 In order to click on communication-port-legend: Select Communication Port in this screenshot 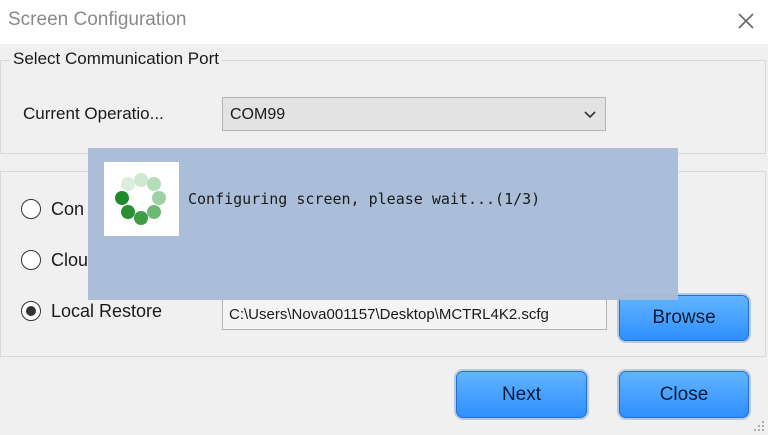, I will do `click(116, 59)`.